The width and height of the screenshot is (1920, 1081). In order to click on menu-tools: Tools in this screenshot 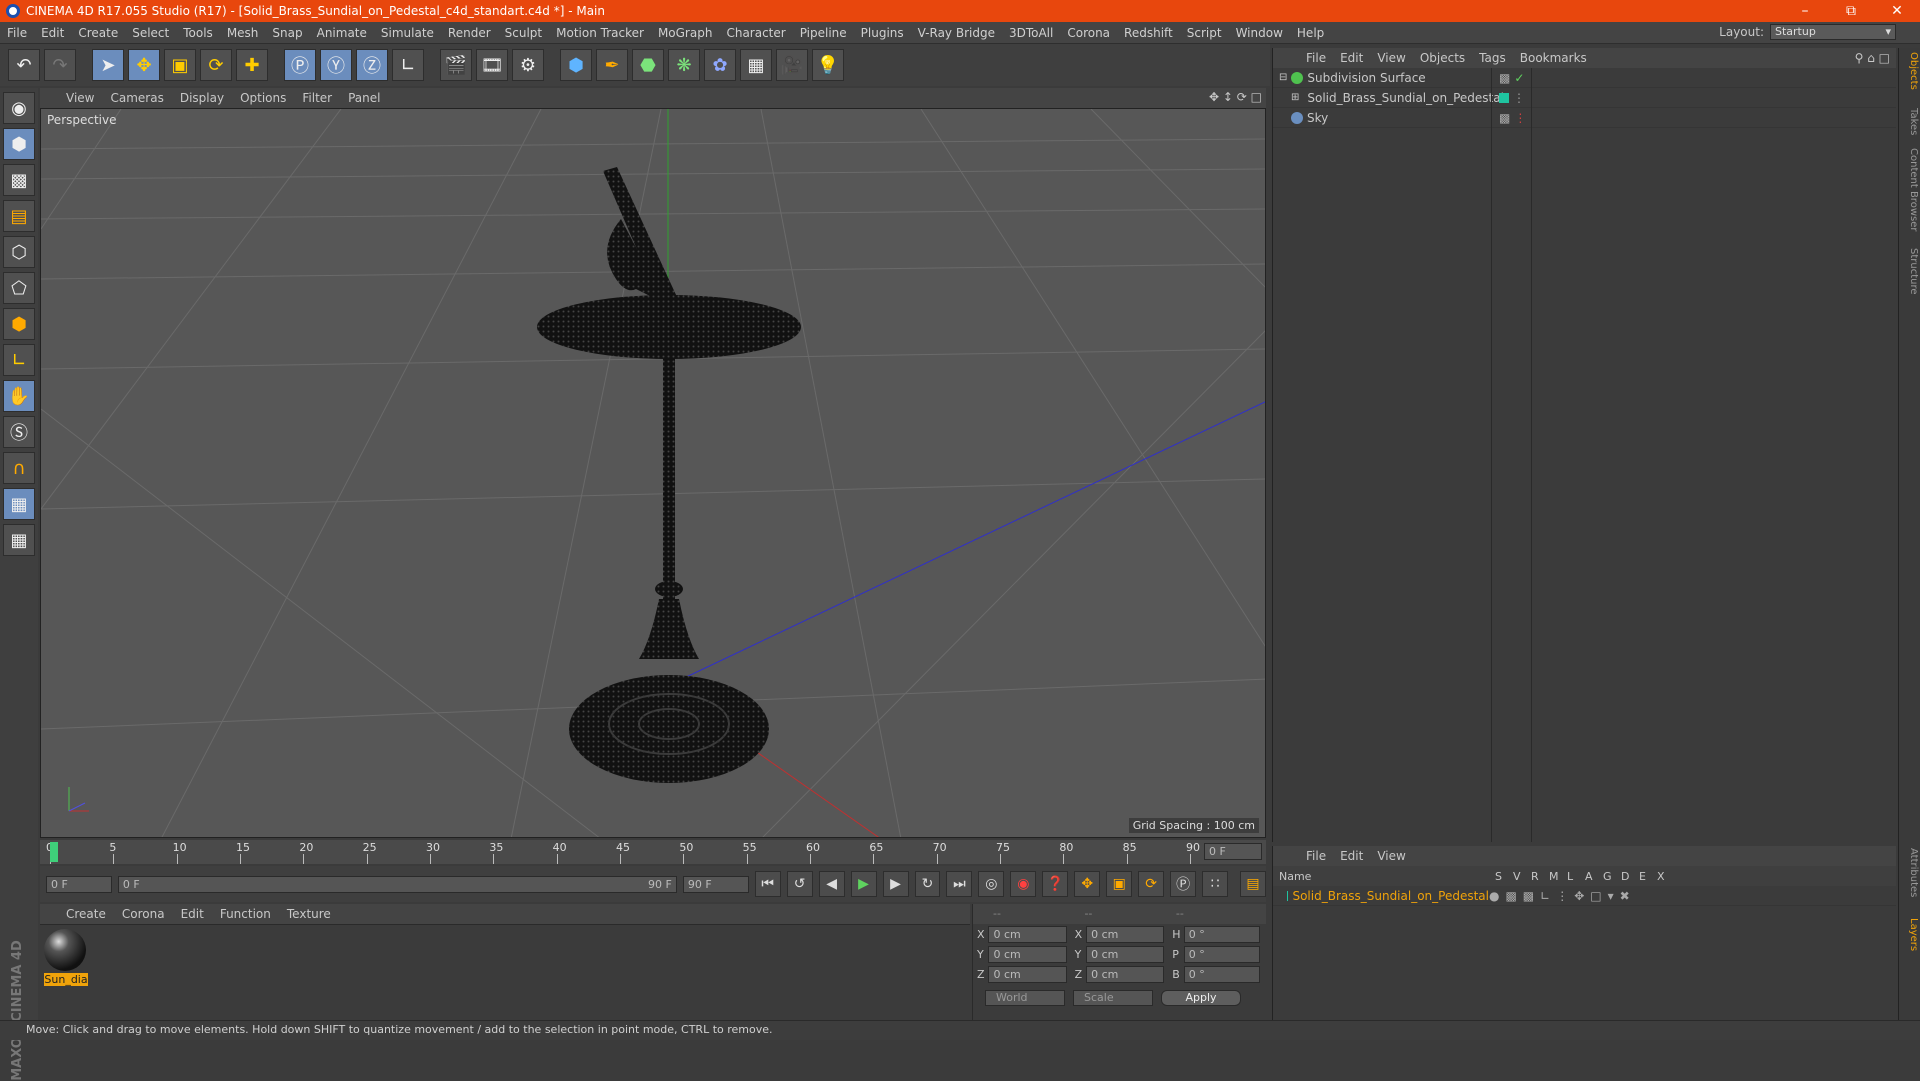, I will do `click(198, 33)`.